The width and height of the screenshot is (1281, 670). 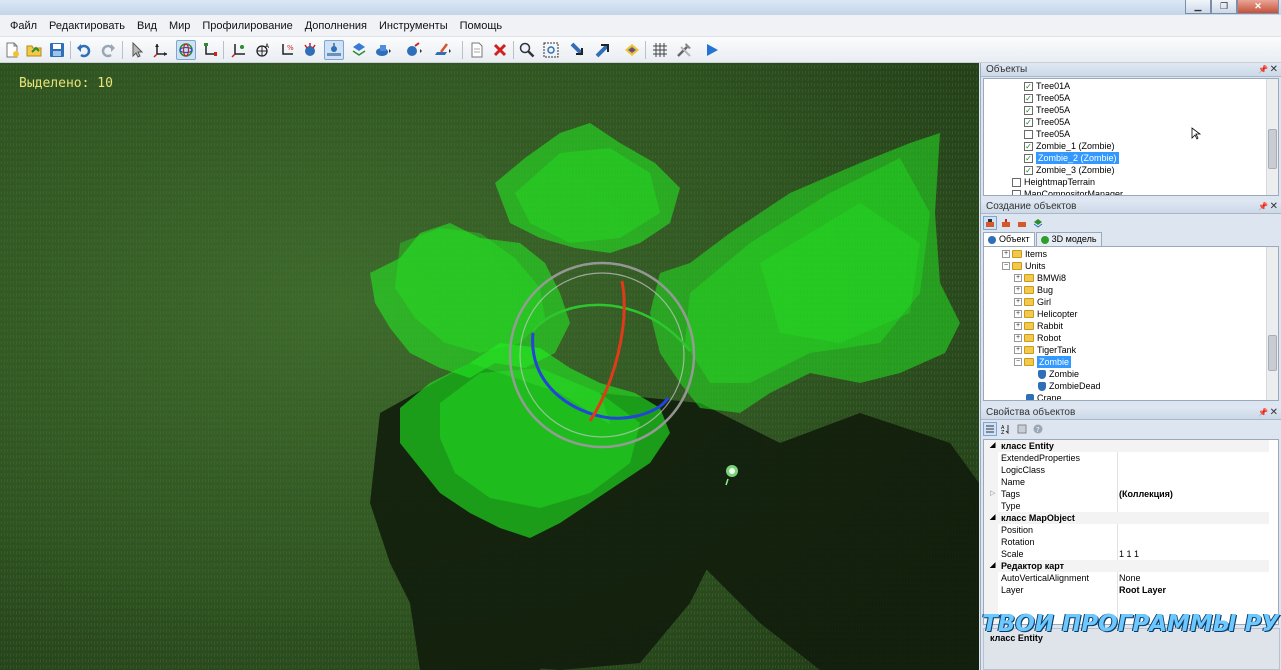 I want to click on objects-tree-item: MapCompositorManager, so click(x=1067, y=191).